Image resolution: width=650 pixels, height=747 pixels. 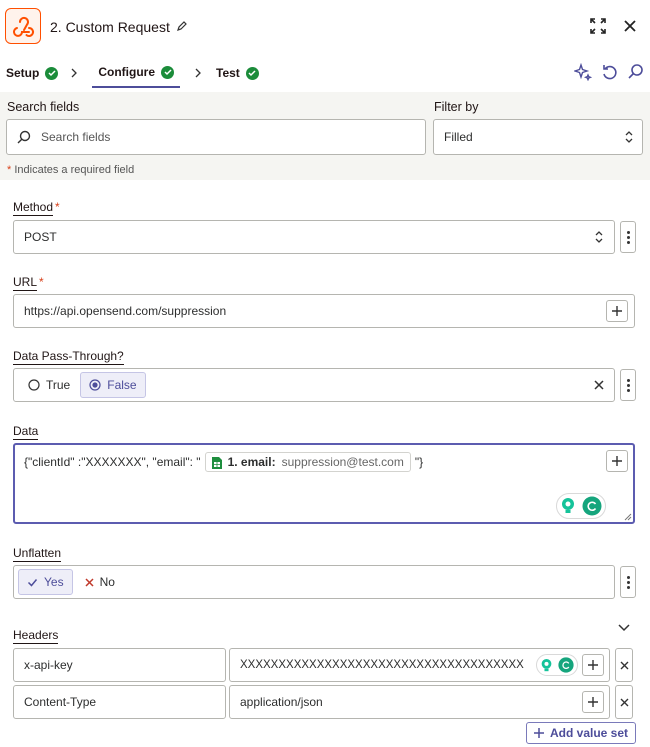 I want to click on required-note: * Indicates a required field, so click(x=70, y=170).